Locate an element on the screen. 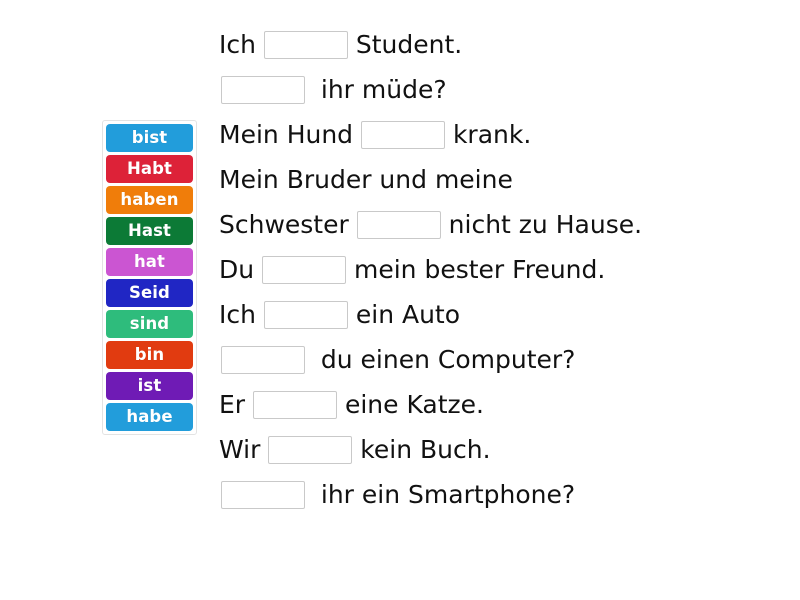 This screenshot has width=800, height=600. sentence-text: nicht zu Hause. is located at coordinates (541, 224).